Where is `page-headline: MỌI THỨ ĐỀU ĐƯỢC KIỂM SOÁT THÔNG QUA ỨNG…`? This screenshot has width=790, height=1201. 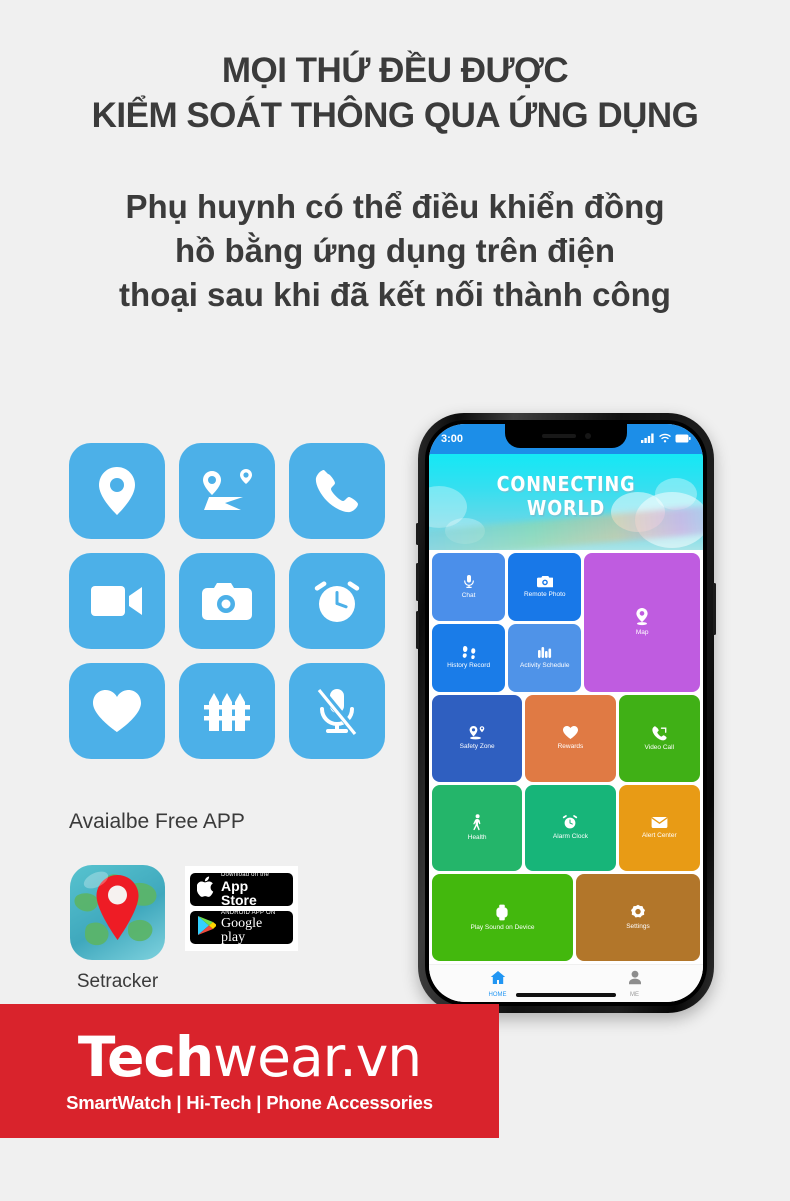
page-headline: MỌI THỨ ĐỀU ĐƯỢC KIỂM SOÁT THÔNG QUA ỨNG… is located at coordinates (395, 93).